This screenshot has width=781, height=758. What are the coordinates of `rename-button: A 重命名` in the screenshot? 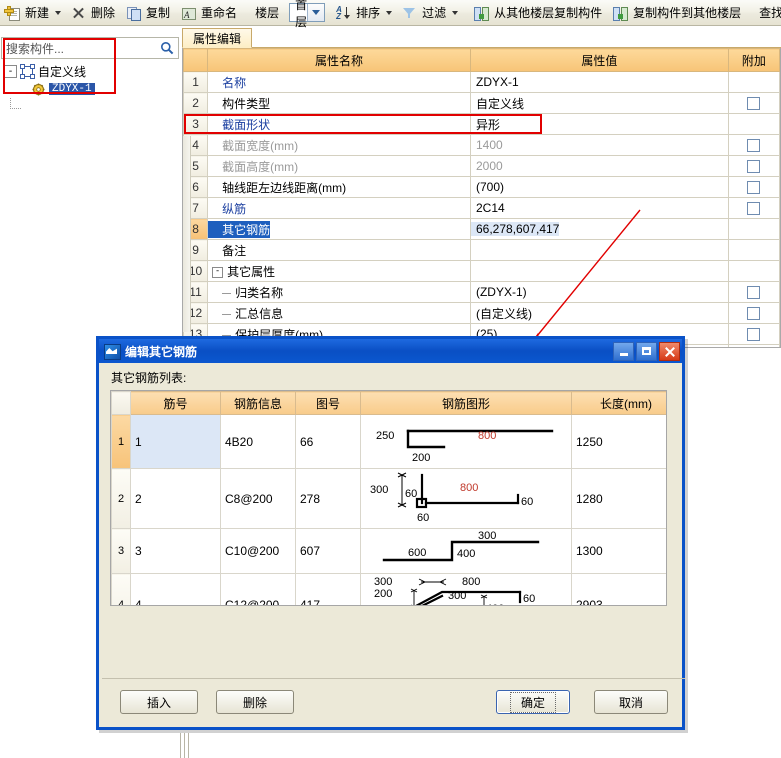 It's located at (209, 13).